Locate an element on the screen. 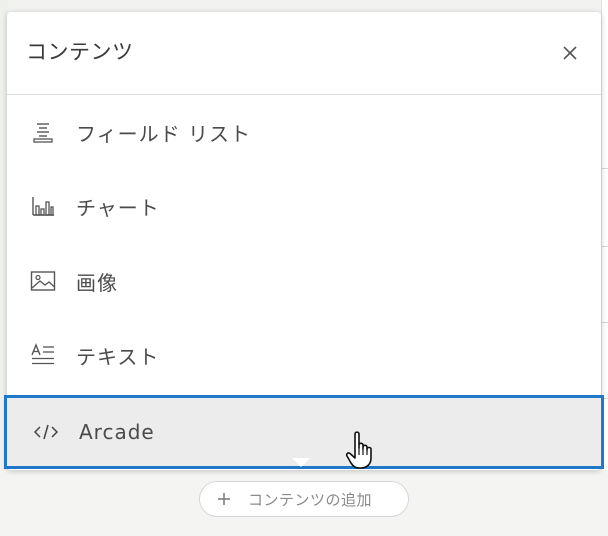 This screenshot has height=536, width=608. bar-chart-icon is located at coordinates (43, 206).